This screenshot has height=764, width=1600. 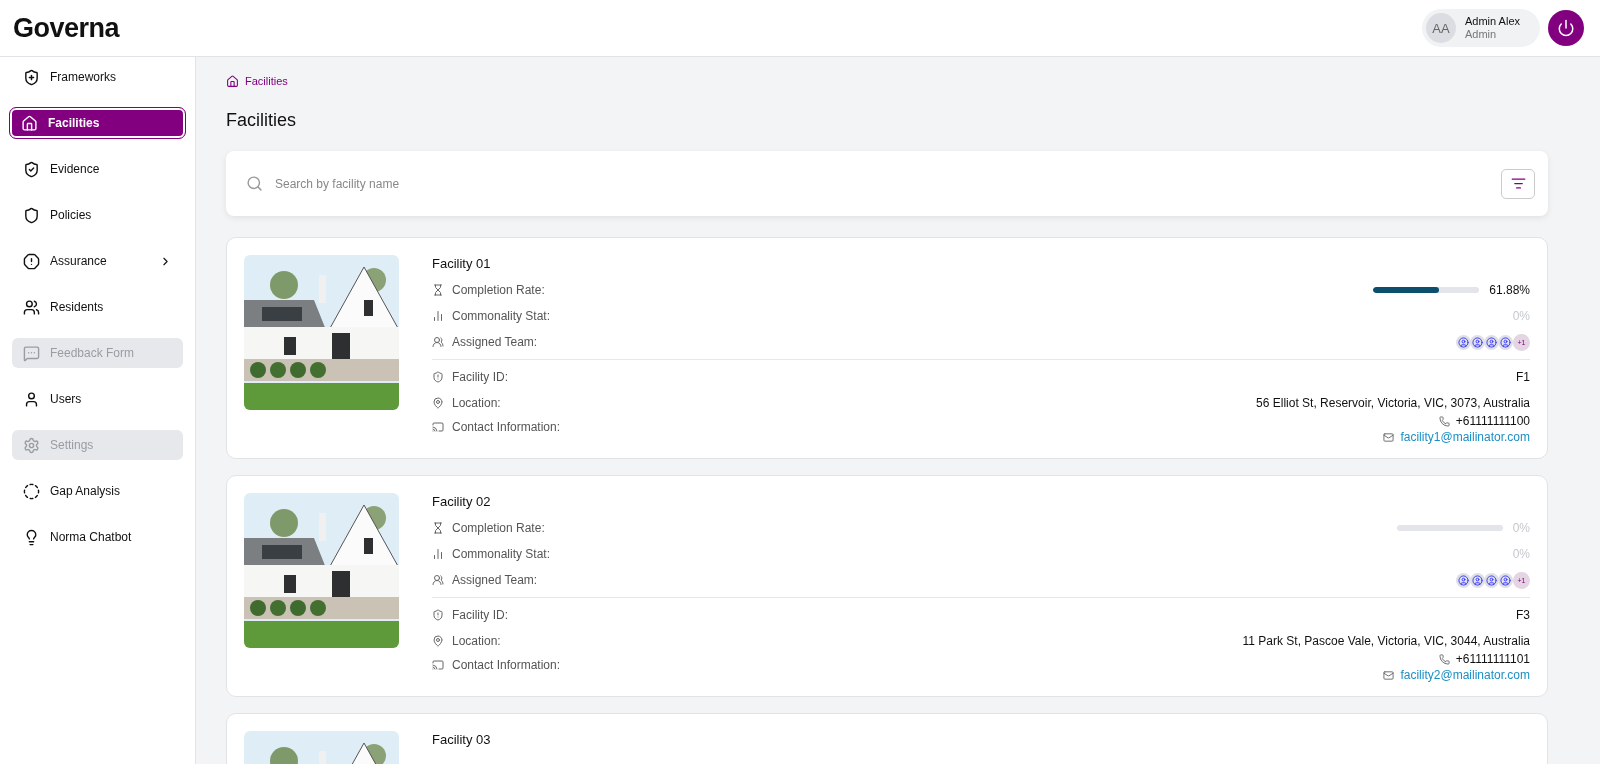 What do you see at coordinates (1492, 21) in the screenshot?
I see `user-name: Admin Alex` at bounding box center [1492, 21].